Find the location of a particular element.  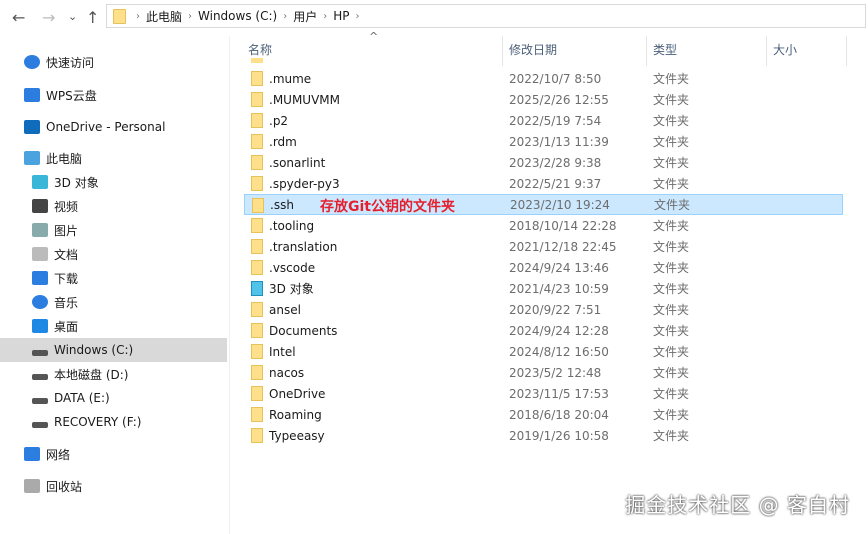

sidebar-item: 下载 is located at coordinates (113, 278).